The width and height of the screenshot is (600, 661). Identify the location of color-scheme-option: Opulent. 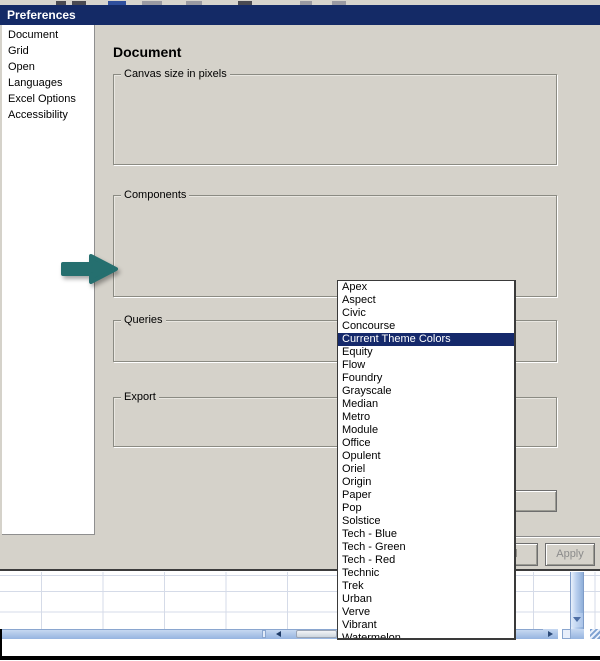
(426, 456).